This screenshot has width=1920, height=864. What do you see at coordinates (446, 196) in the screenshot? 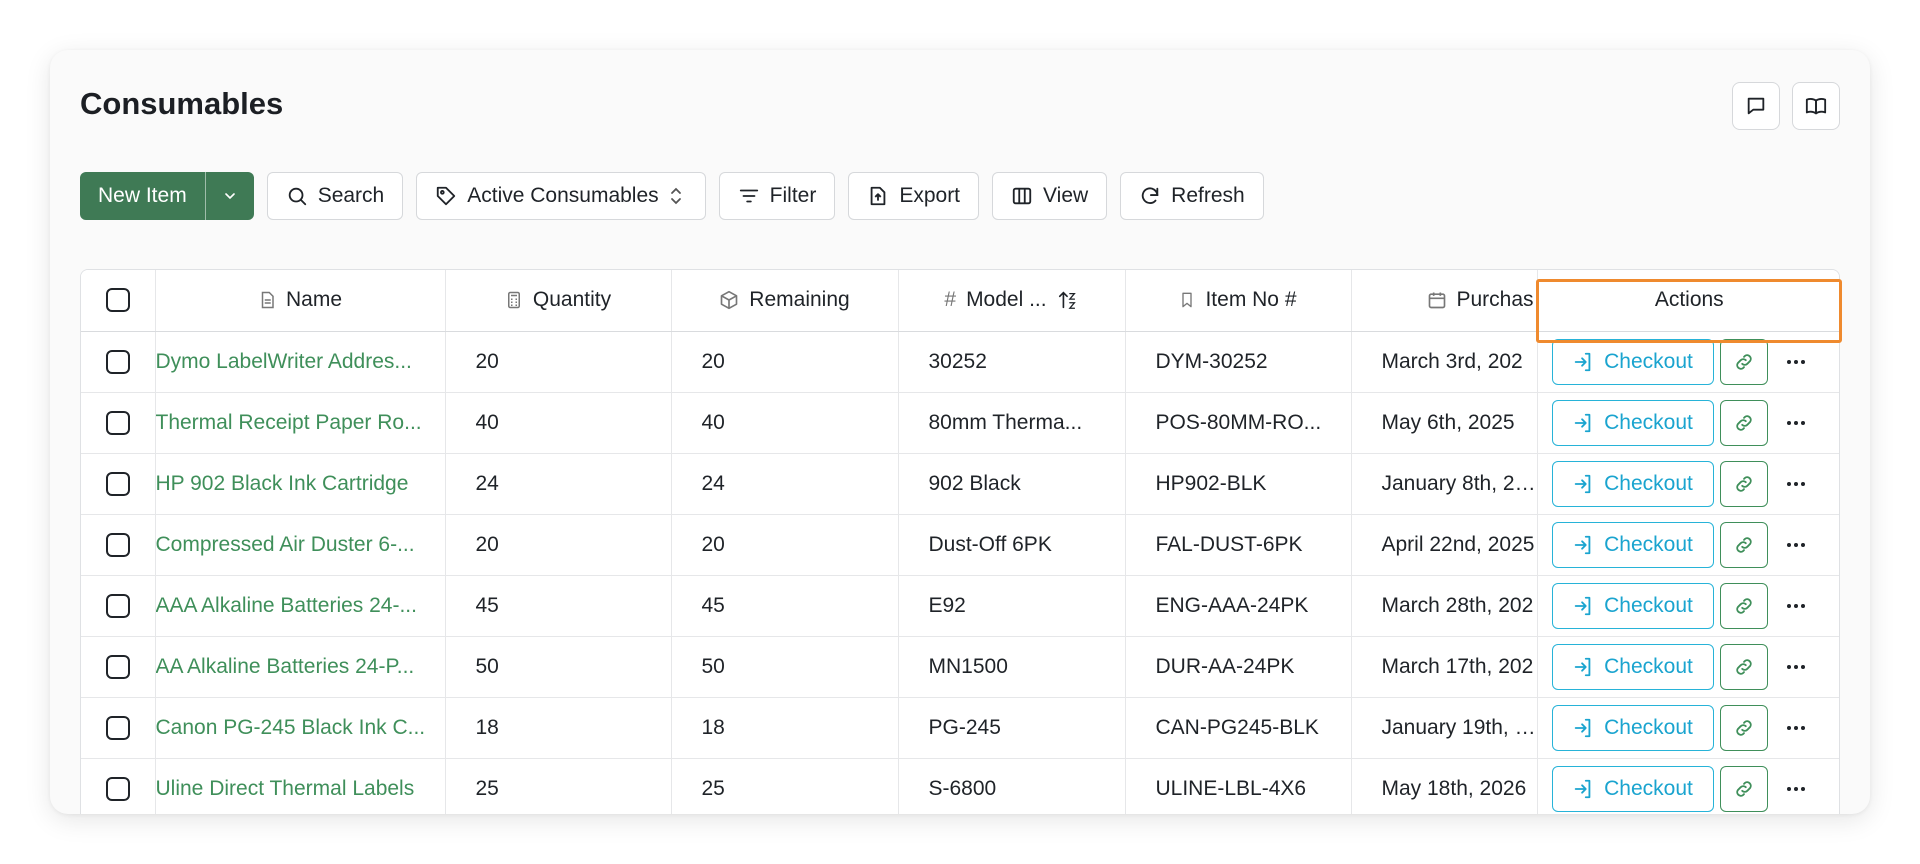
I see `tag-icon` at bounding box center [446, 196].